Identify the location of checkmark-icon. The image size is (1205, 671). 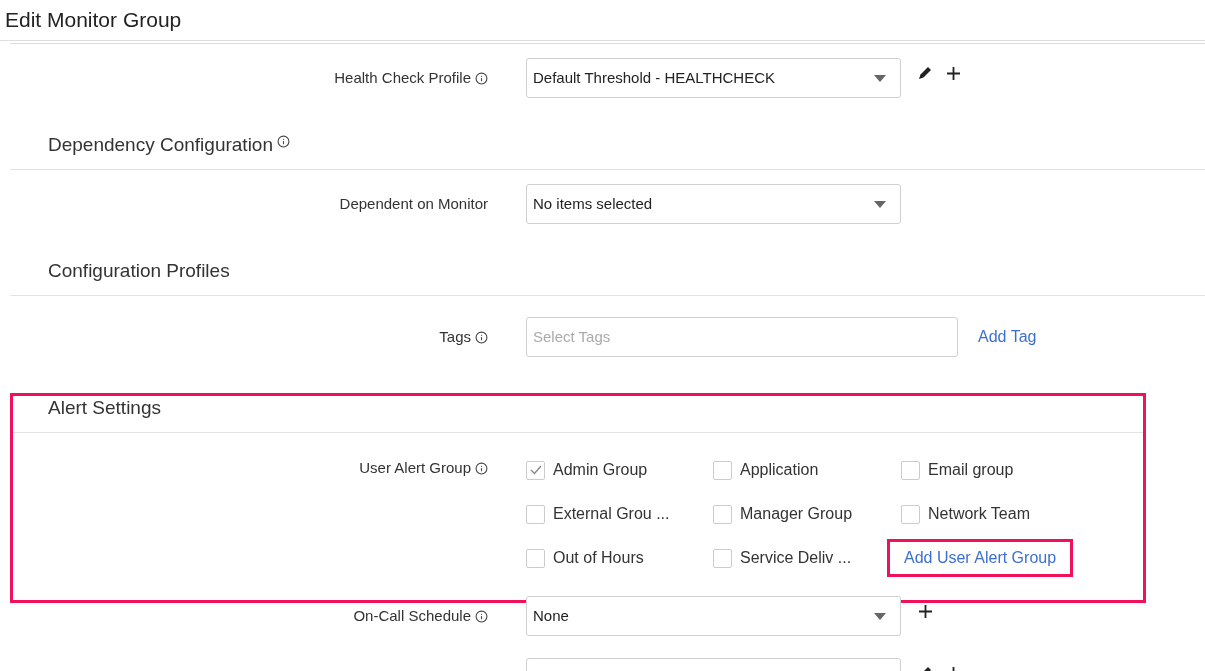
(535, 470).